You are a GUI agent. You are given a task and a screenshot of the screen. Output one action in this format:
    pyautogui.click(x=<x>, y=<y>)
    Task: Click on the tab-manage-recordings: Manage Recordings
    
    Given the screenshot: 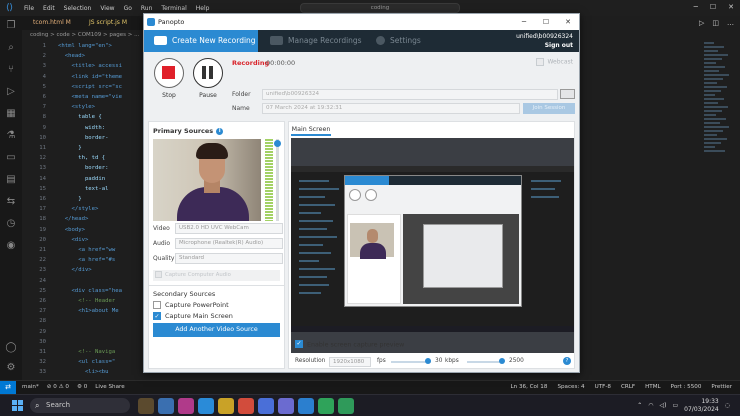 What is the action you would take?
    pyautogui.click(x=316, y=41)
    